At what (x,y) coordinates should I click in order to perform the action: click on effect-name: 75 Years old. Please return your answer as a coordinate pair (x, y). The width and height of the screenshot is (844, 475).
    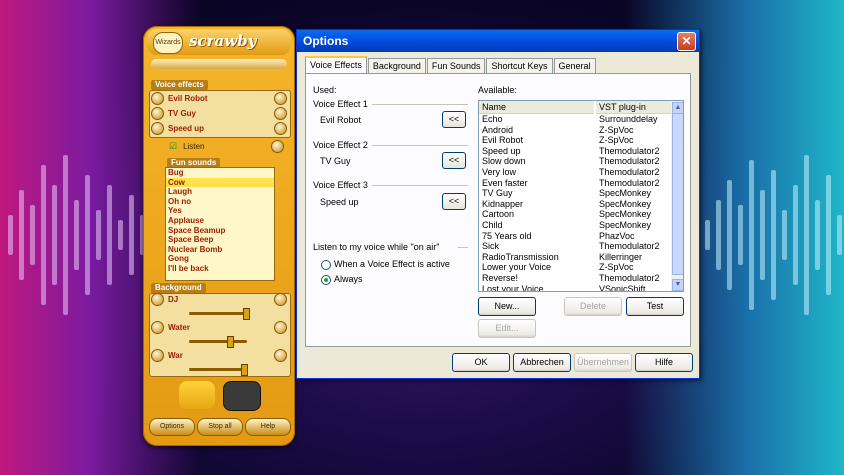
    Looking at the image, I should click on (507, 235).